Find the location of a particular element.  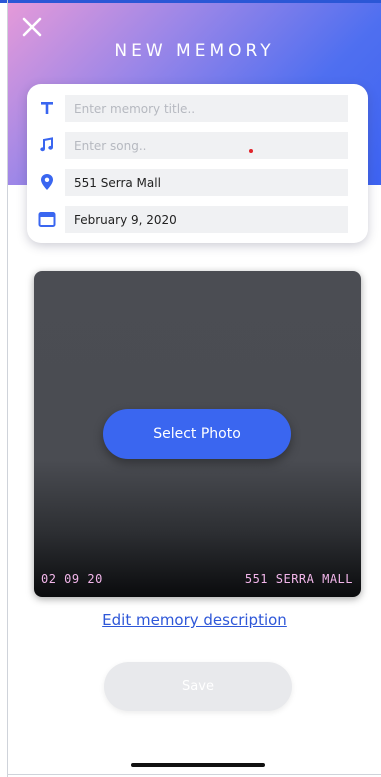

date-row is located at coordinates (197, 219).